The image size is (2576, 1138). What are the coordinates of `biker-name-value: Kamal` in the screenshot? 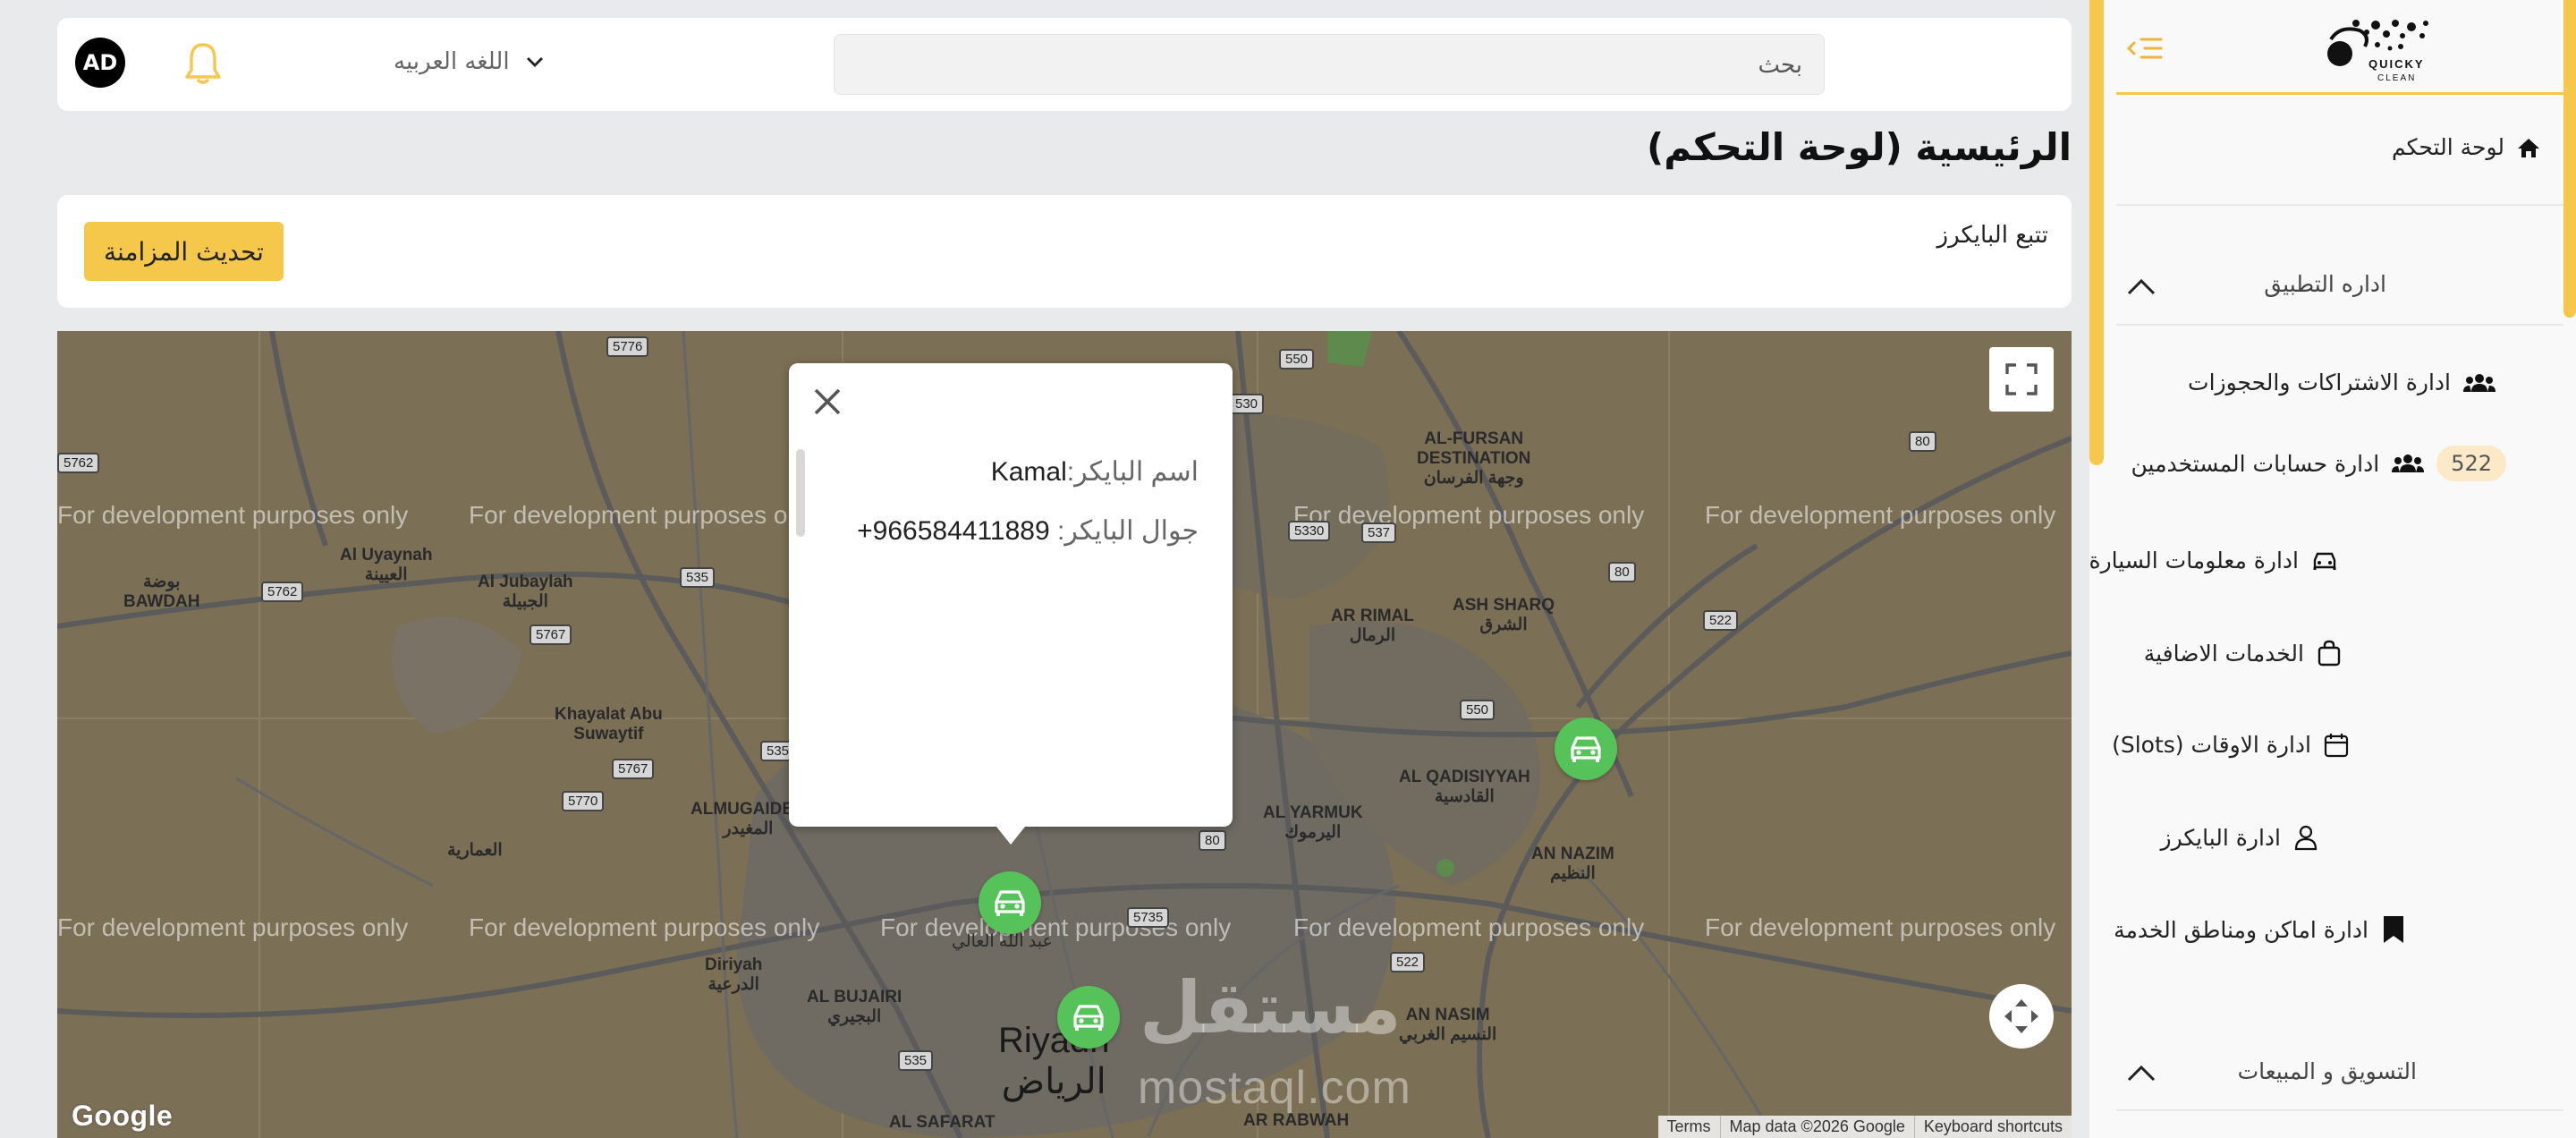 It's located at (1028, 472).